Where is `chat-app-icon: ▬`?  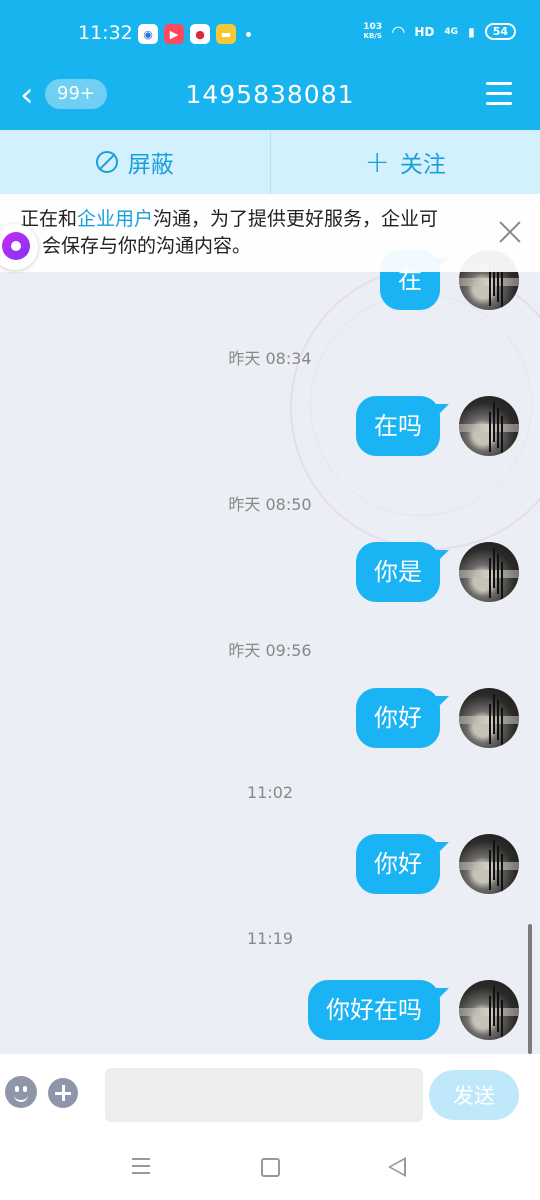
chat-app-icon: ▬ is located at coordinates (226, 34).